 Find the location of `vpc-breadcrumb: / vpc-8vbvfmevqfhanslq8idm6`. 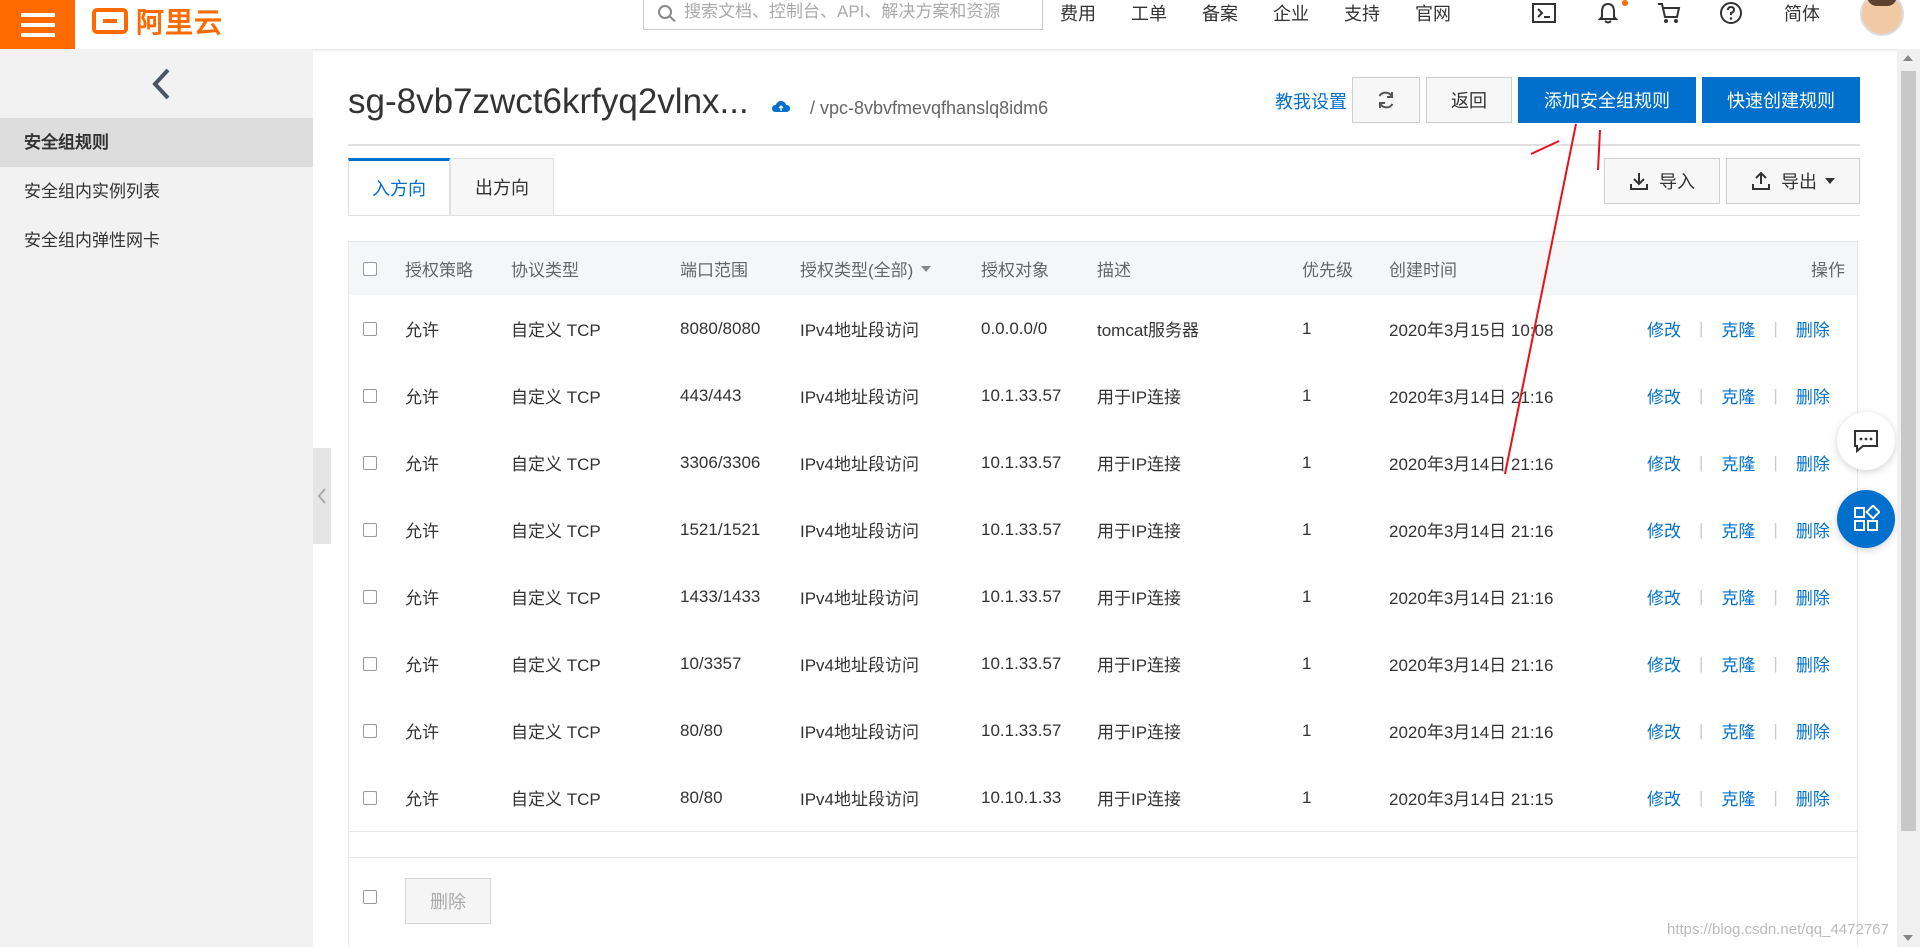

vpc-breadcrumb: / vpc-8vbvfmevqfhanslq8idm6 is located at coordinates (929, 108).